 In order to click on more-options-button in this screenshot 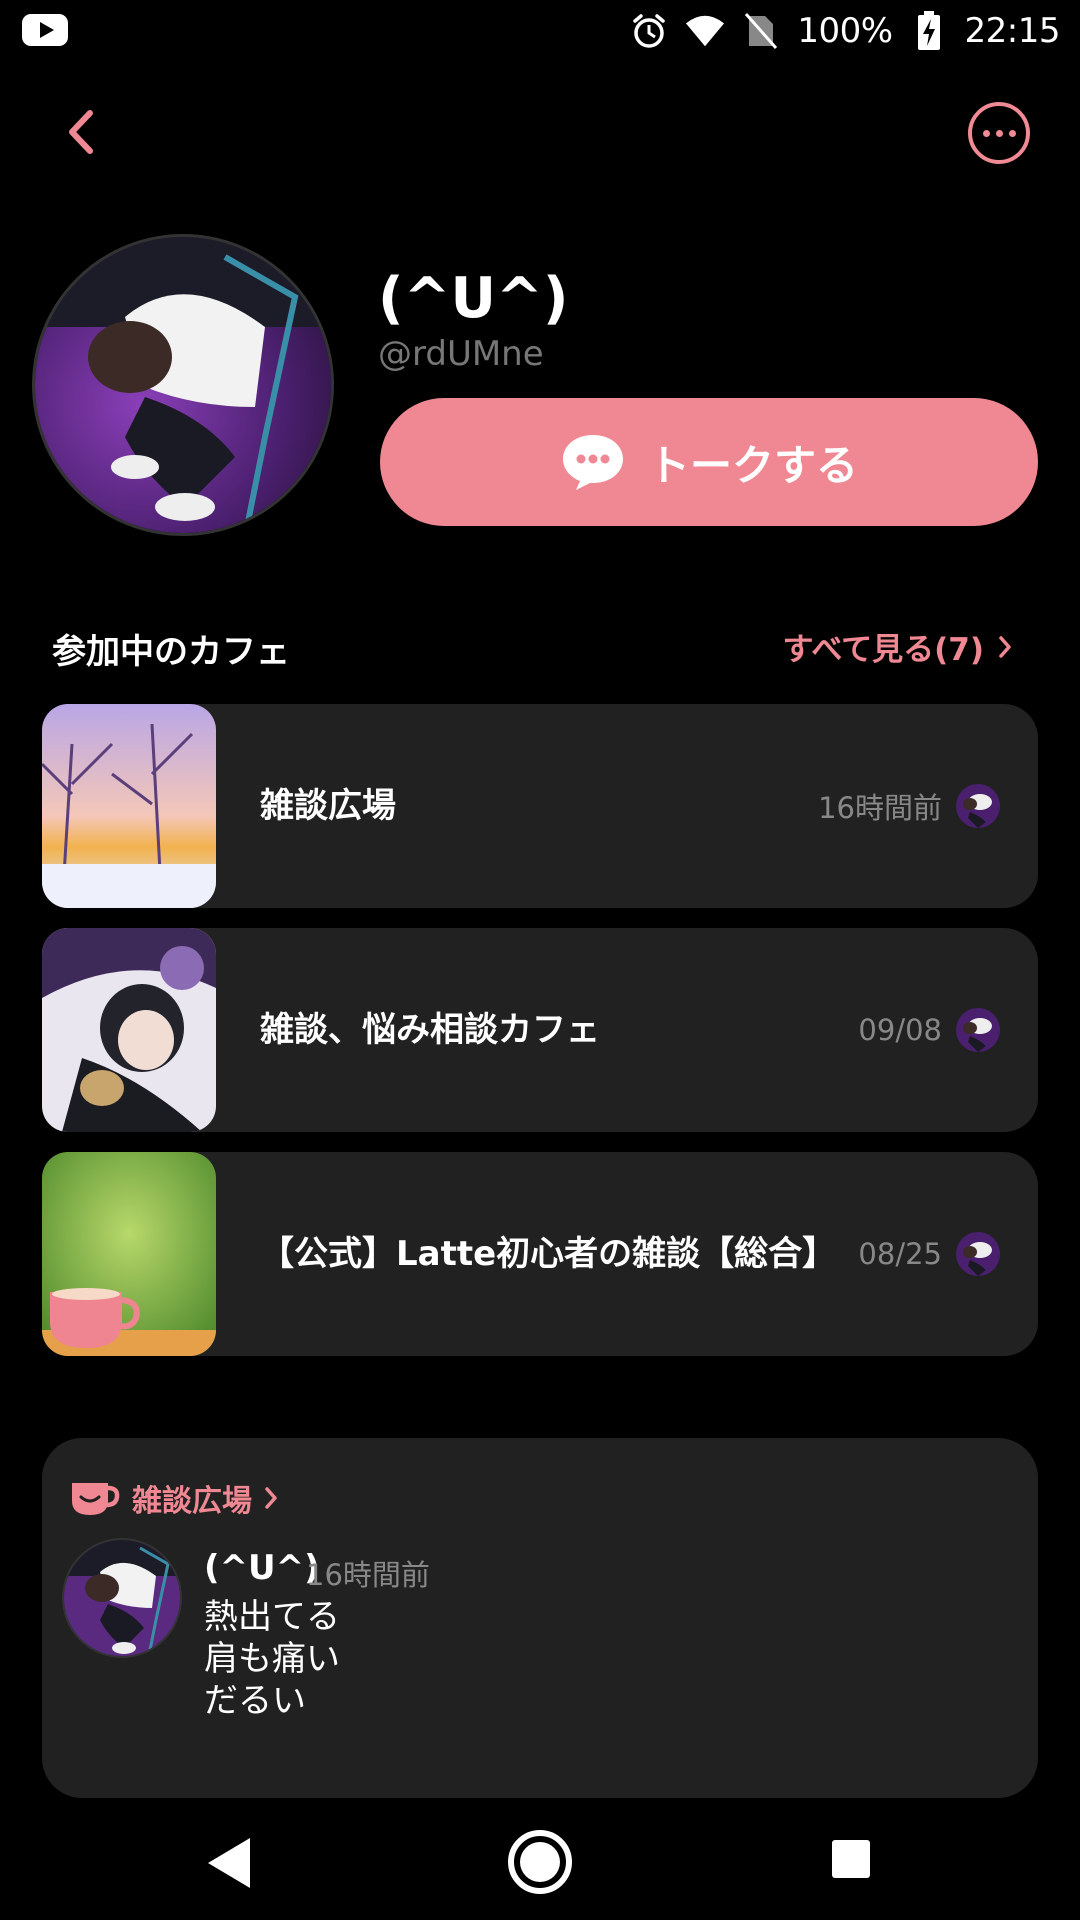, I will do `click(999, 133)`.